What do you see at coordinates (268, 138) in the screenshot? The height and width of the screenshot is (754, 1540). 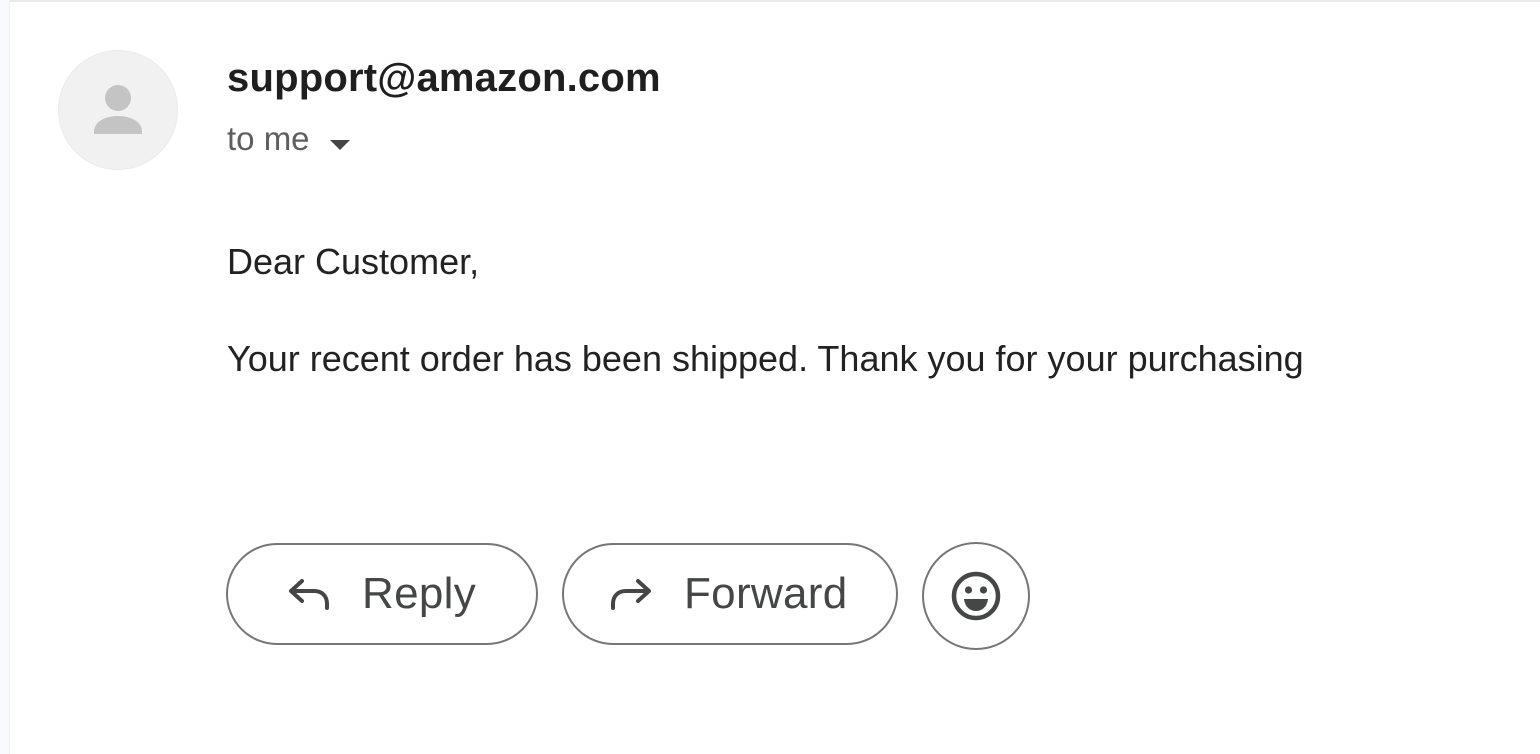 I see `recipient-label: to me` at bounding box center [268, 138].